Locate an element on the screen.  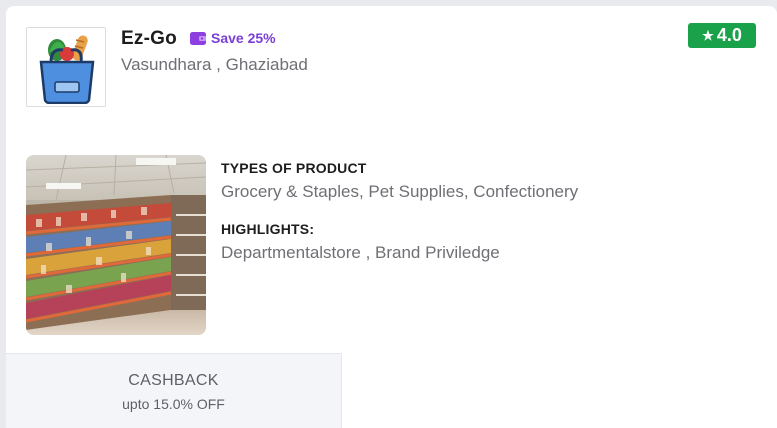
store-logo is located at coordinates (66, 67).